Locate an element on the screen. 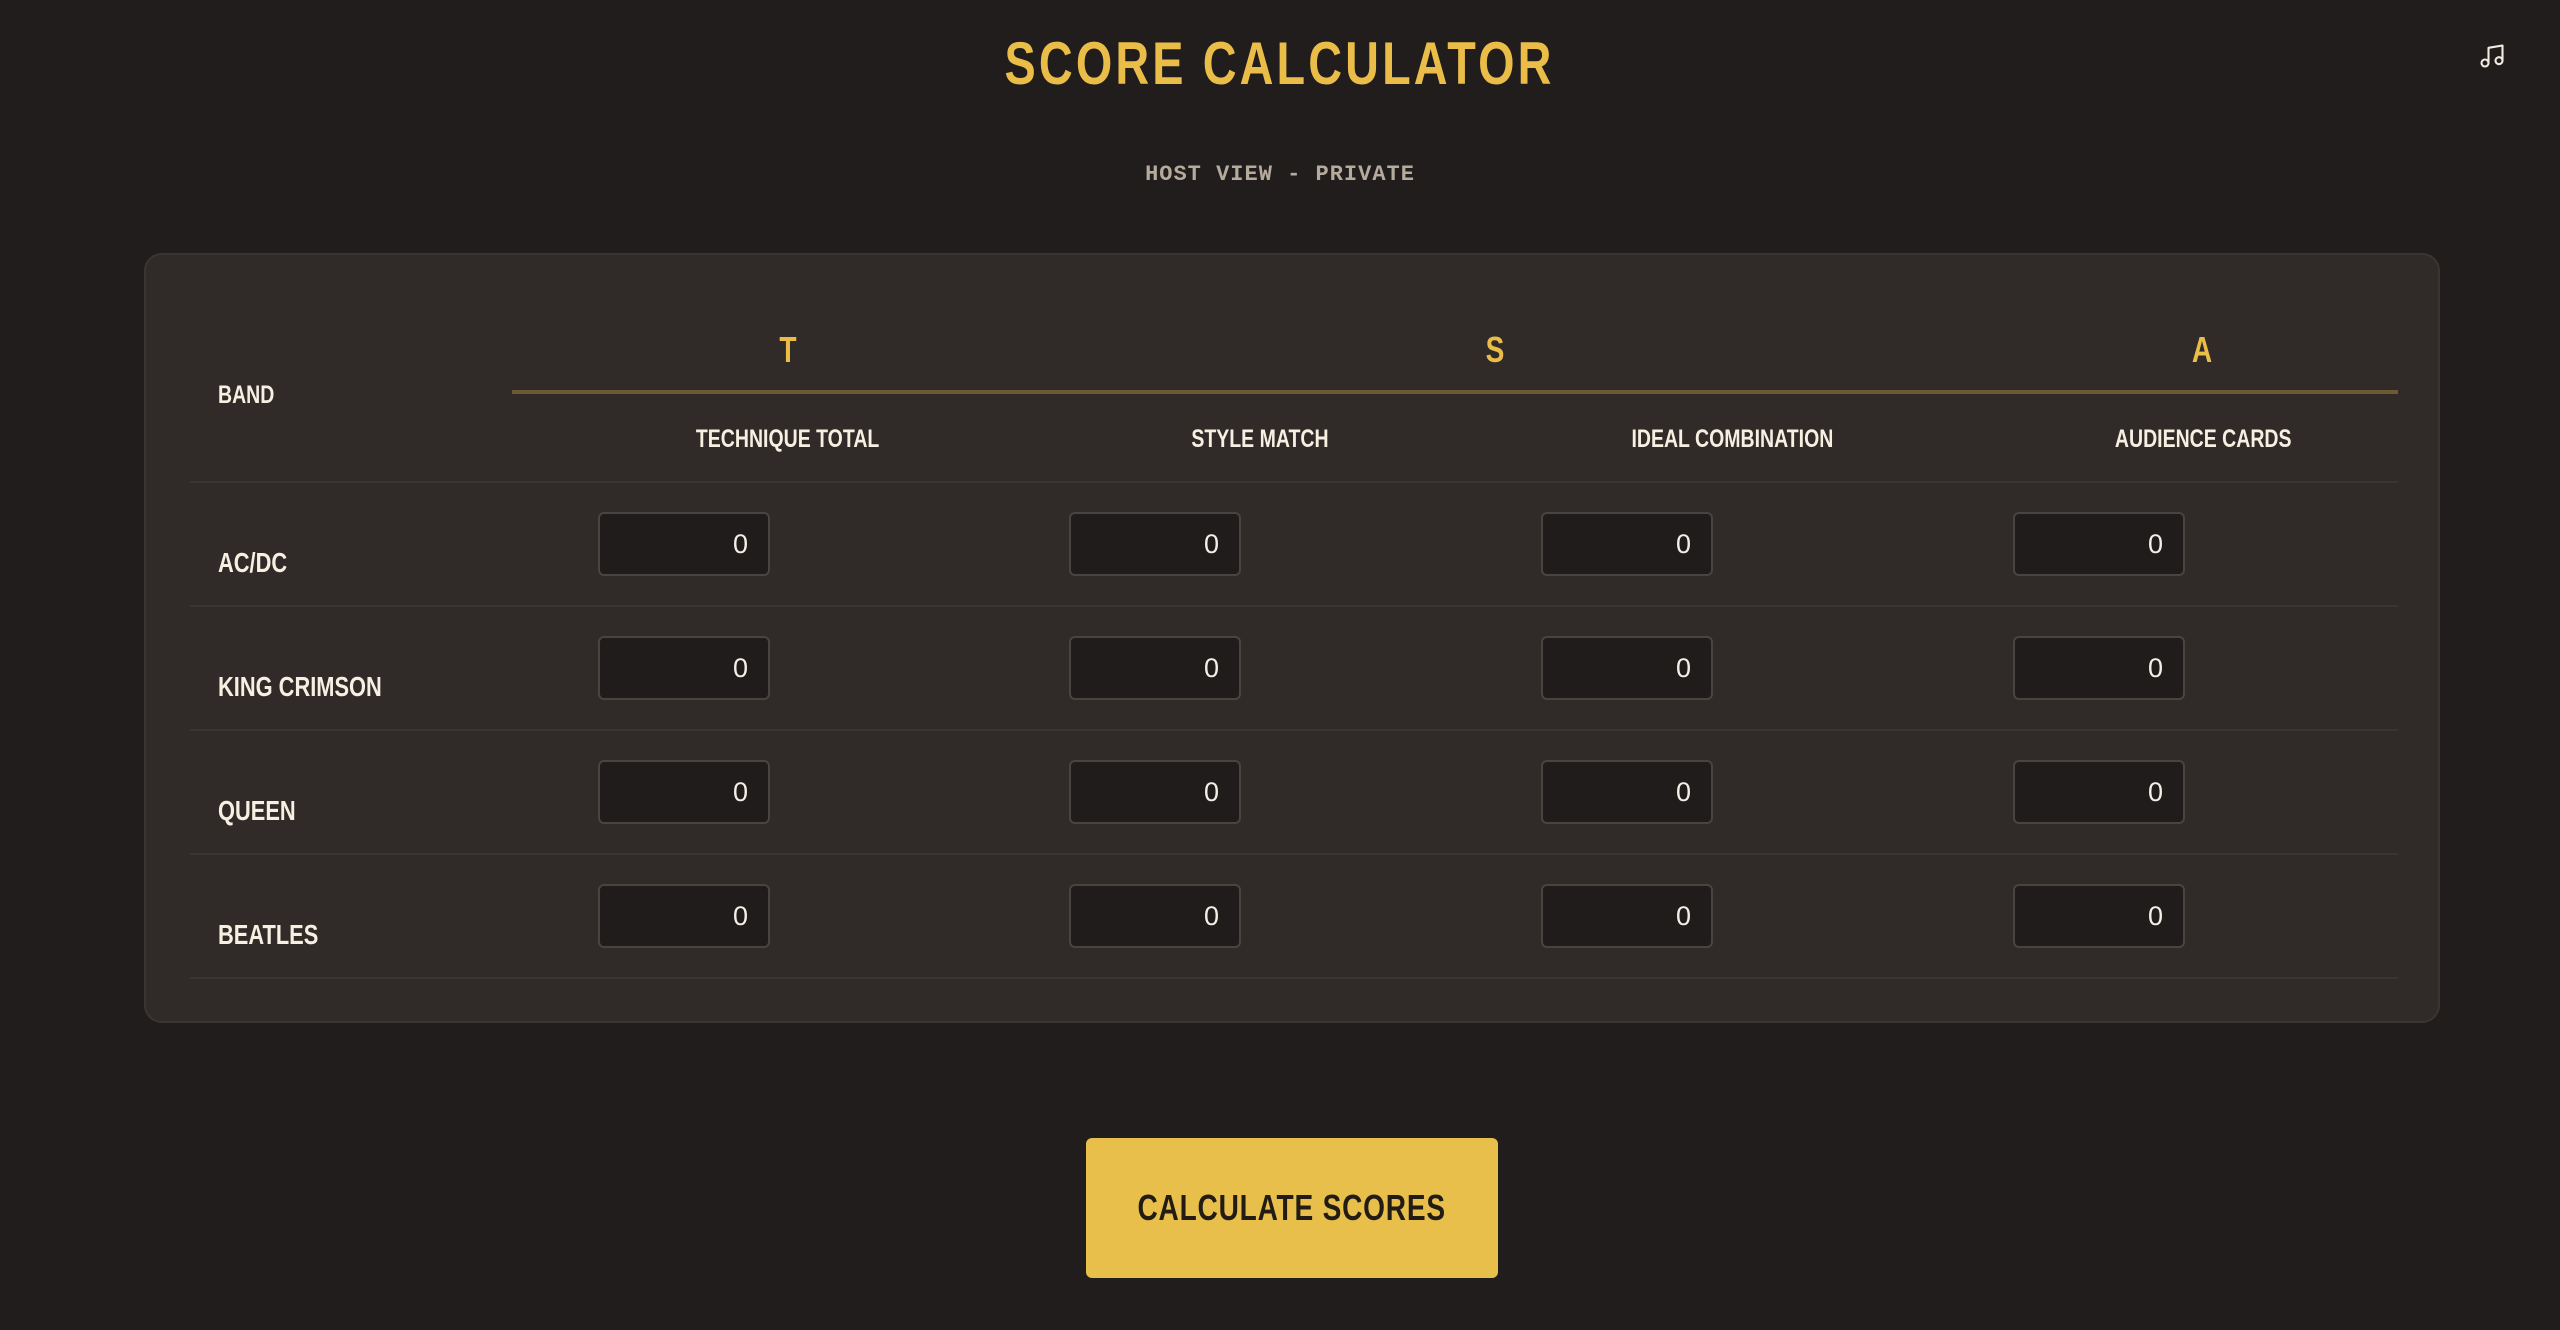  music-toggle-button is located at coordinates (2492, 56).